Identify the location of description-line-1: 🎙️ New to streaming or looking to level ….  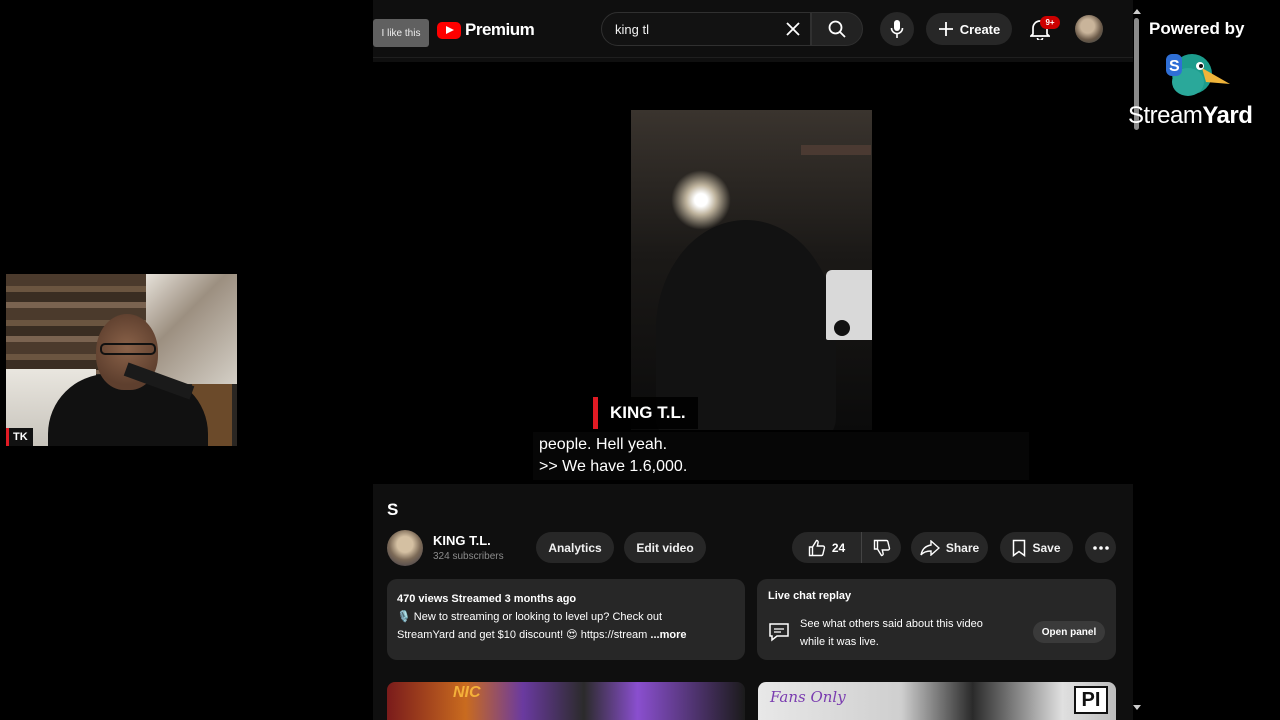
(529, 617).